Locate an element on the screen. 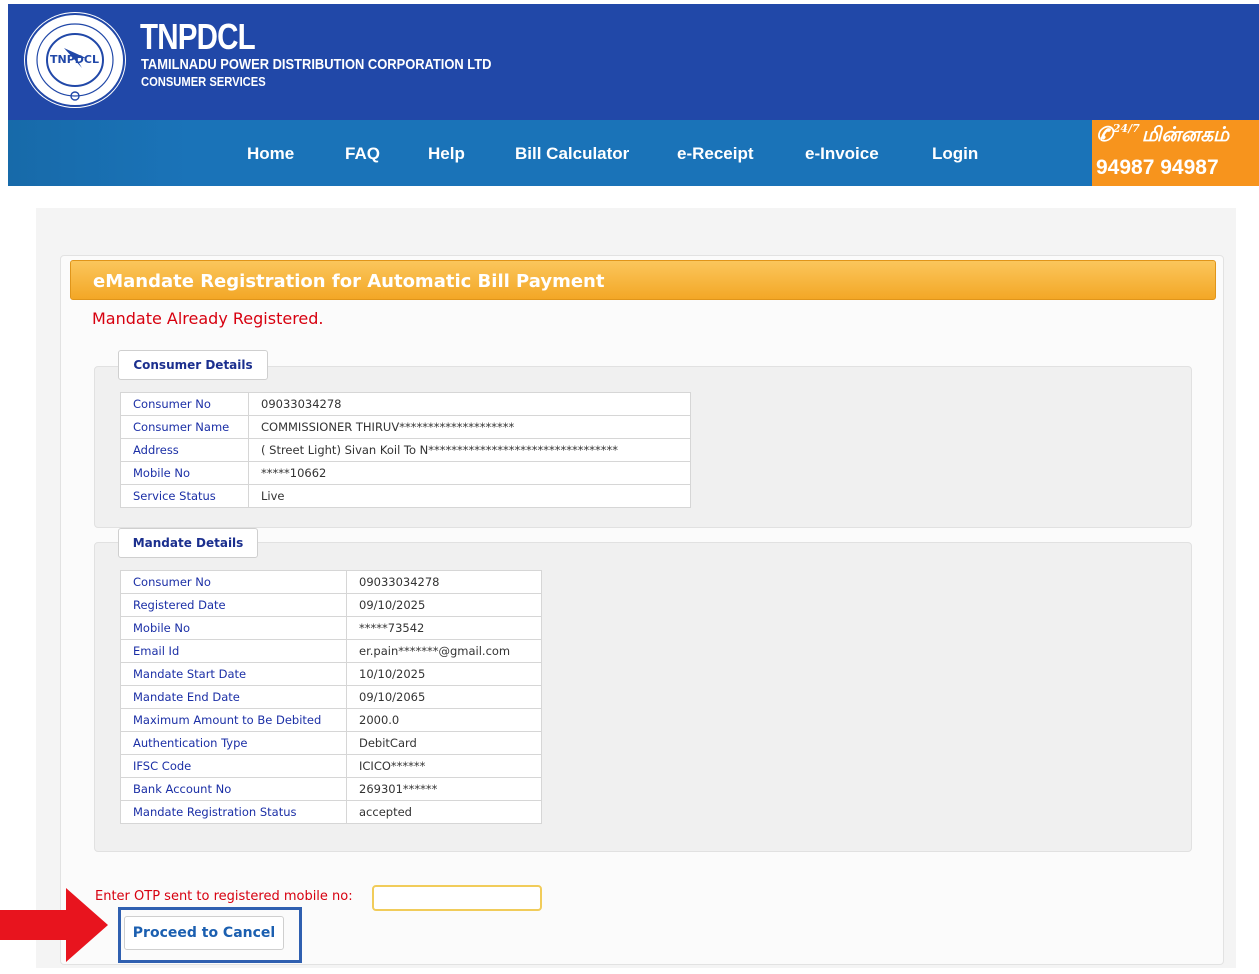 Image resolution: width=1259 pixels, height=974 pixels. helpline-phone: 94987 94987 is located at coordinates (1157, 167).